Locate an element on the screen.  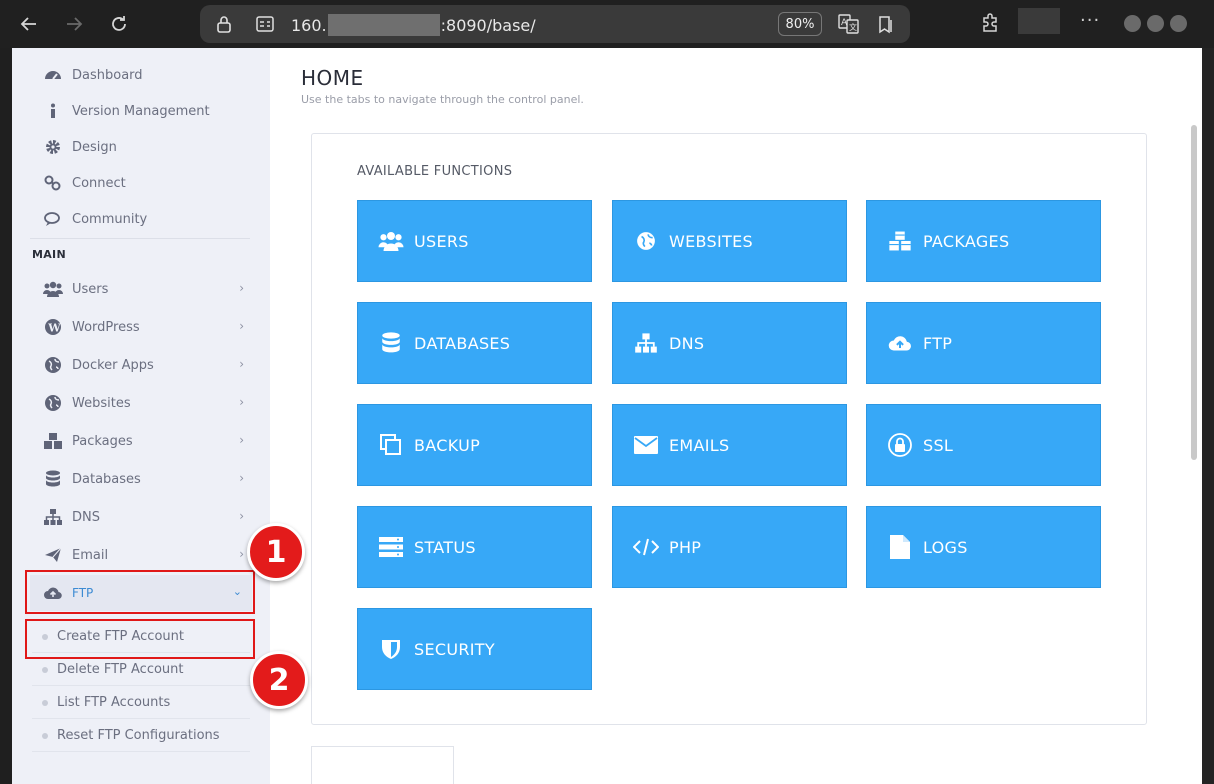
sidebar-item-dns: DNS › is located at coordinates (141, 517).